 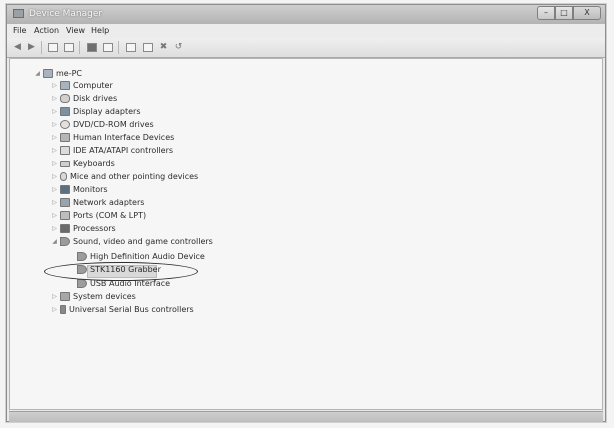 I want to click on tree-category-label: Universal Serial Bus controllers, so click(x=131, y=309).